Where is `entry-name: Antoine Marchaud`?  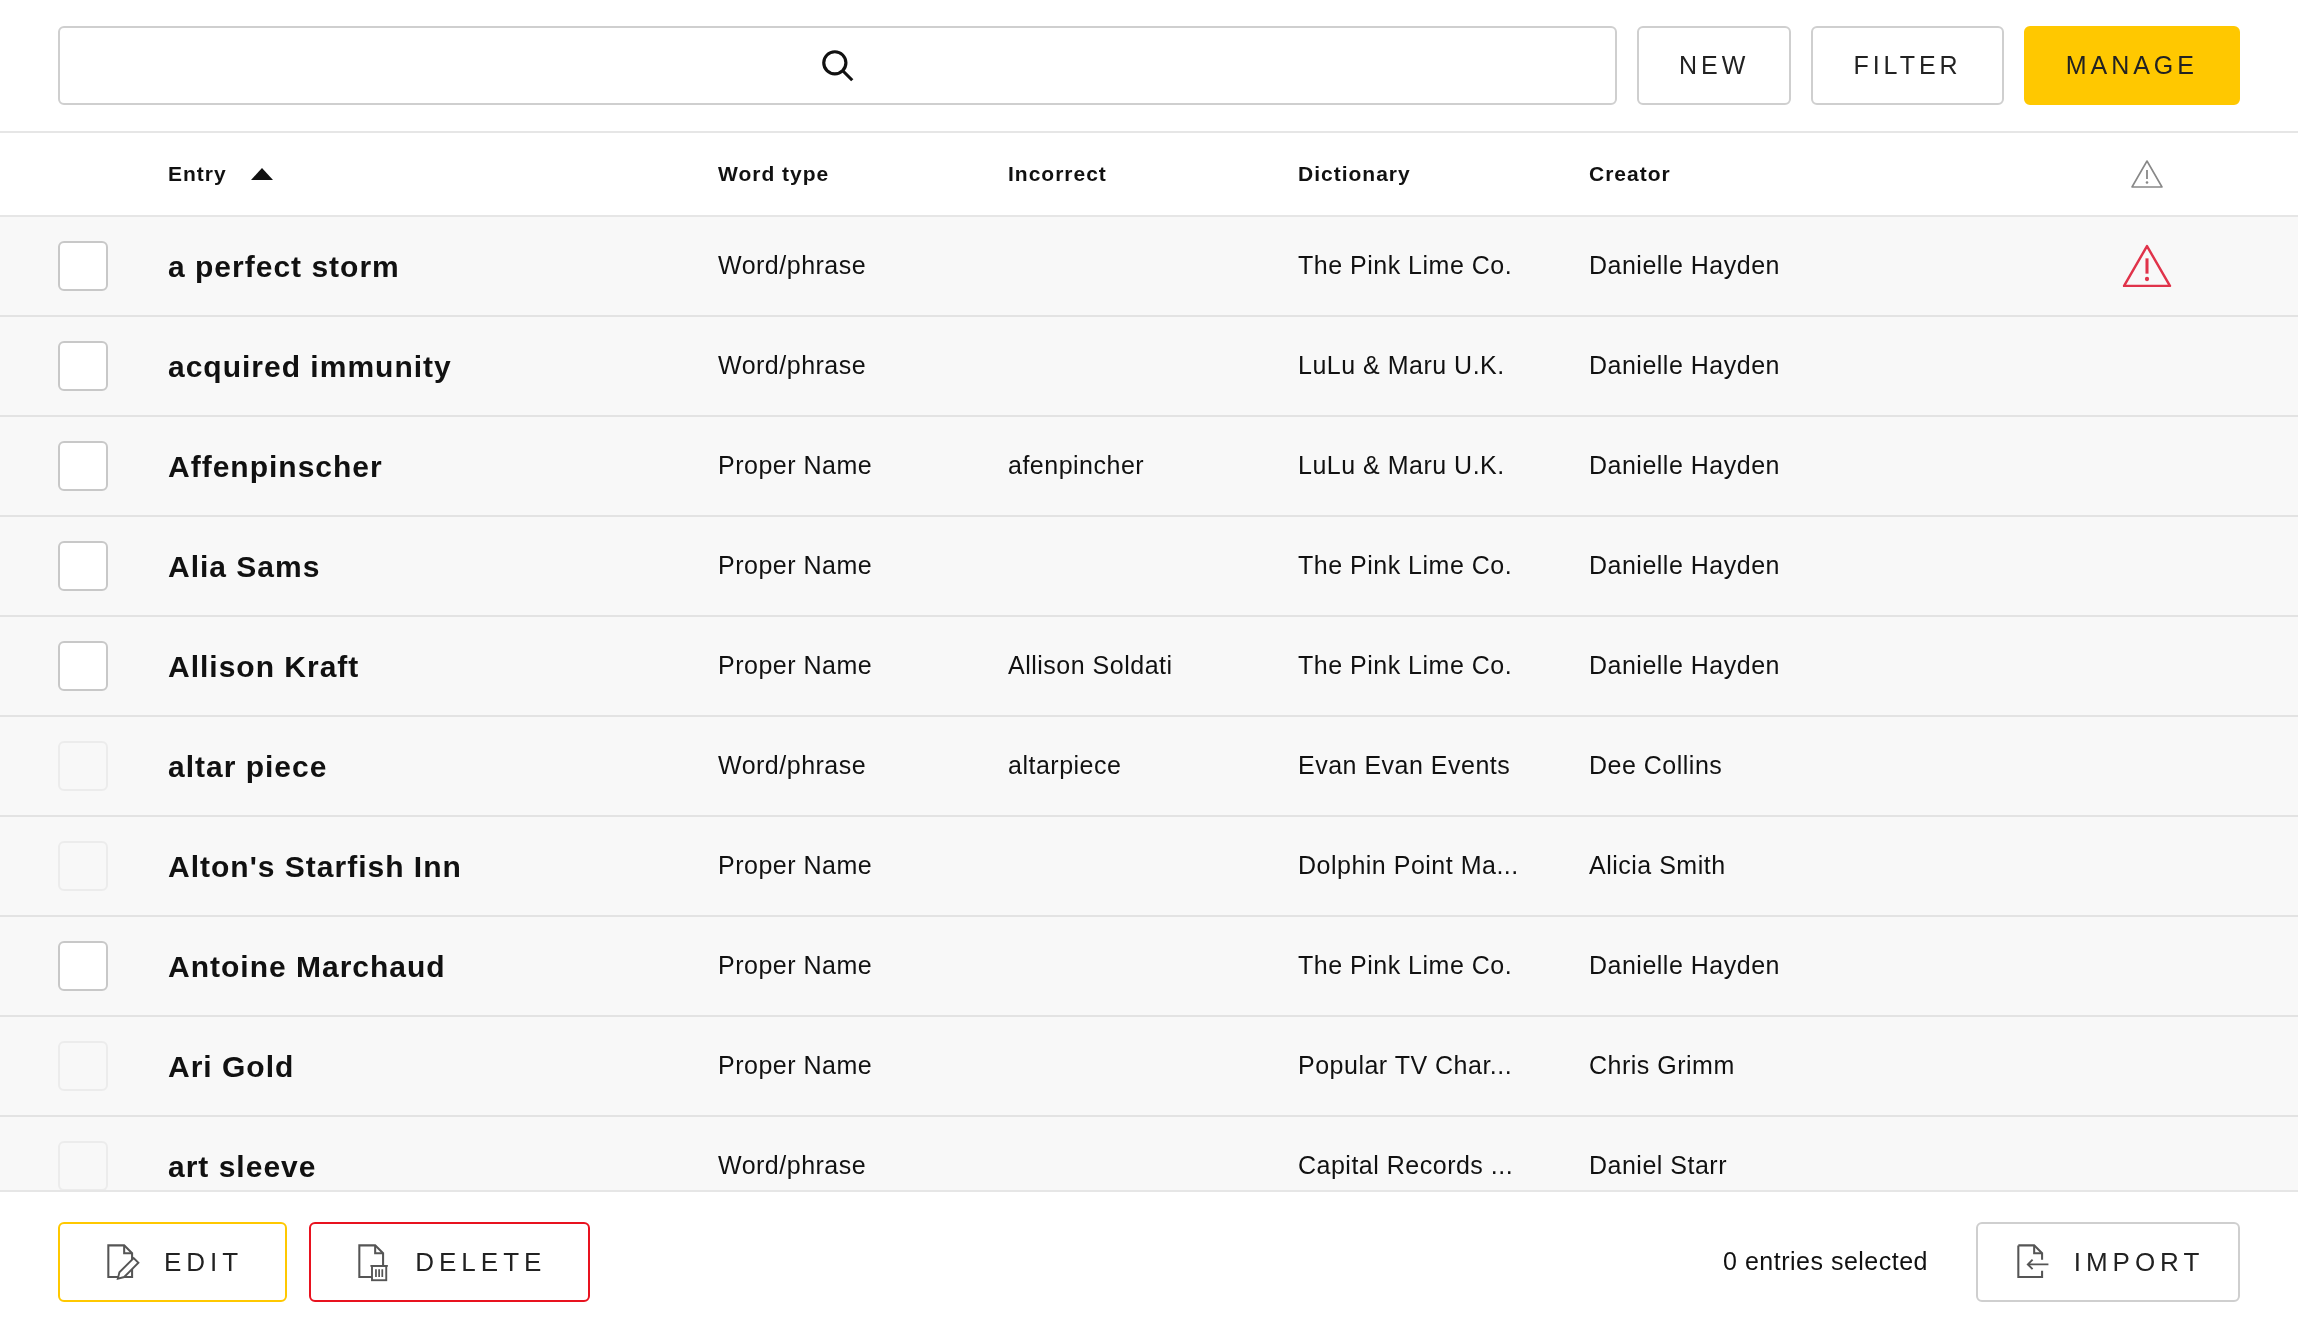
entry-name: Antoine Marchaud is located at coordinates (307, 966).